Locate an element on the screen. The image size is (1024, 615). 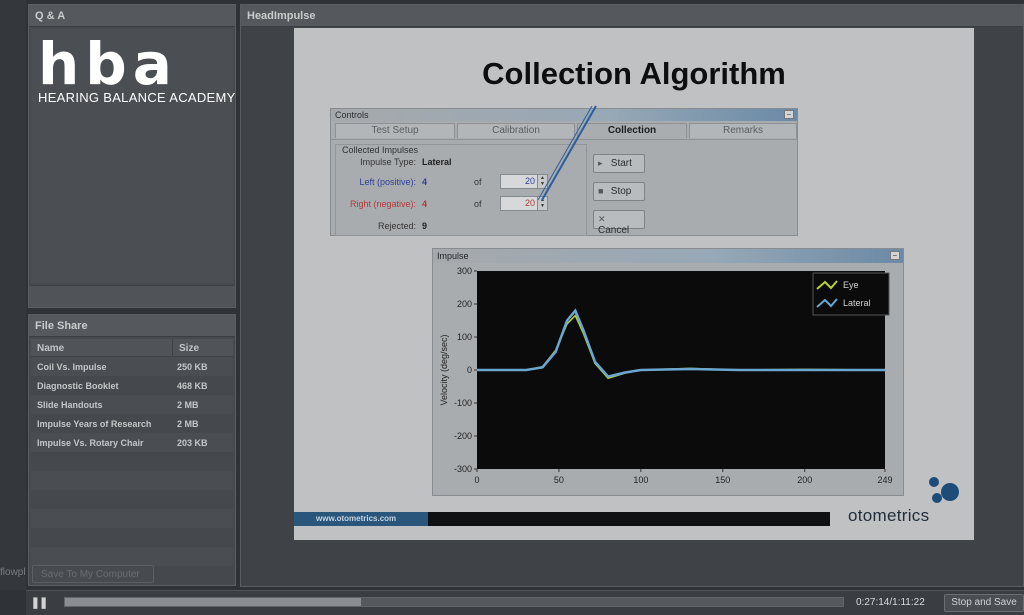
y-tick-label: -100 is located at coordinates (463, 403).